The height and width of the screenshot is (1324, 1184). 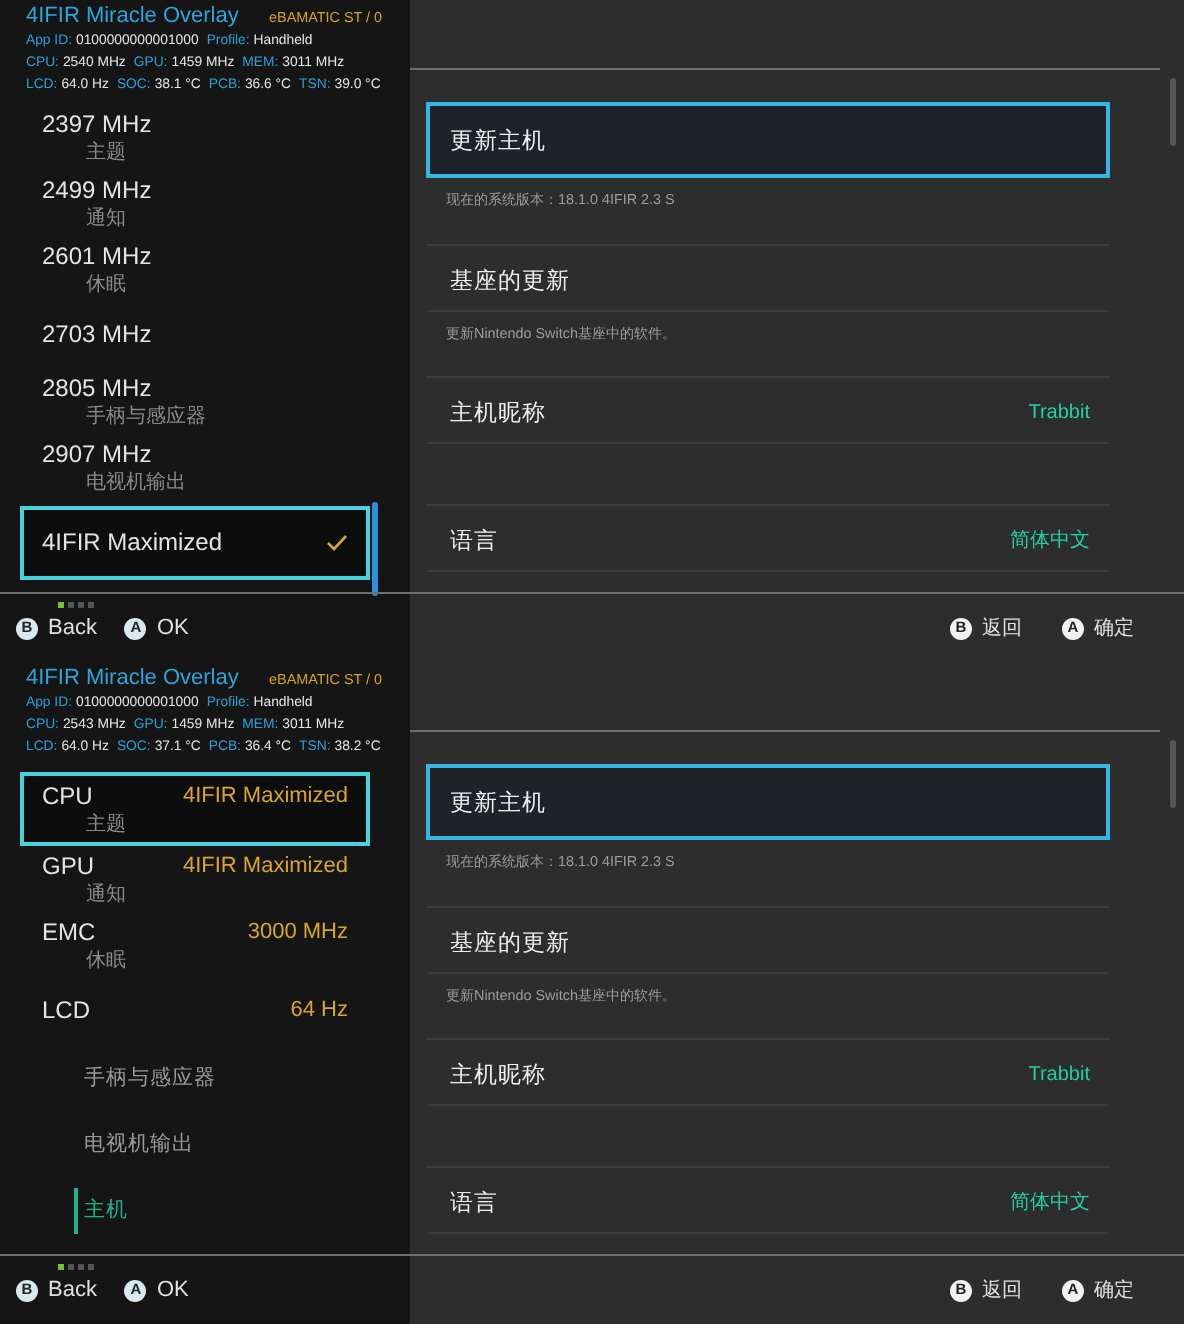 I want to click on overlay-setting: EMC 3000 MHz 休眠, so click(x=195, y=945).